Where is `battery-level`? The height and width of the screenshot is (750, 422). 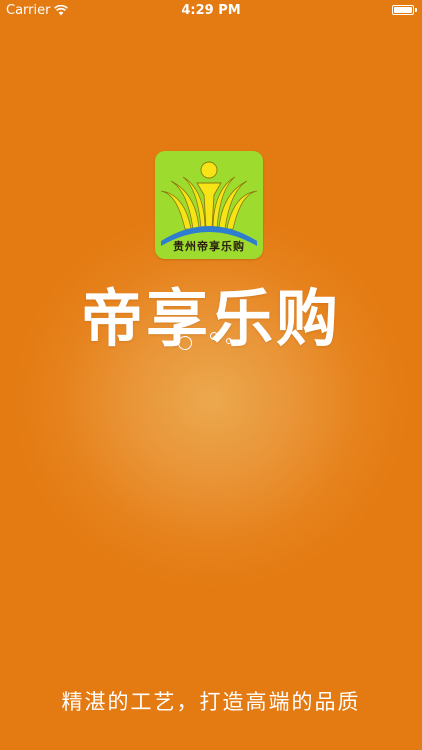
battery-level is located at coordinates (403, 10).